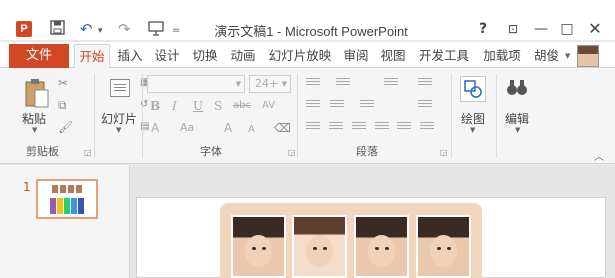 Image resolution: width=615 pixels, height=278 pixels. I want to click on tab-design: 设计, so click(167, 56).